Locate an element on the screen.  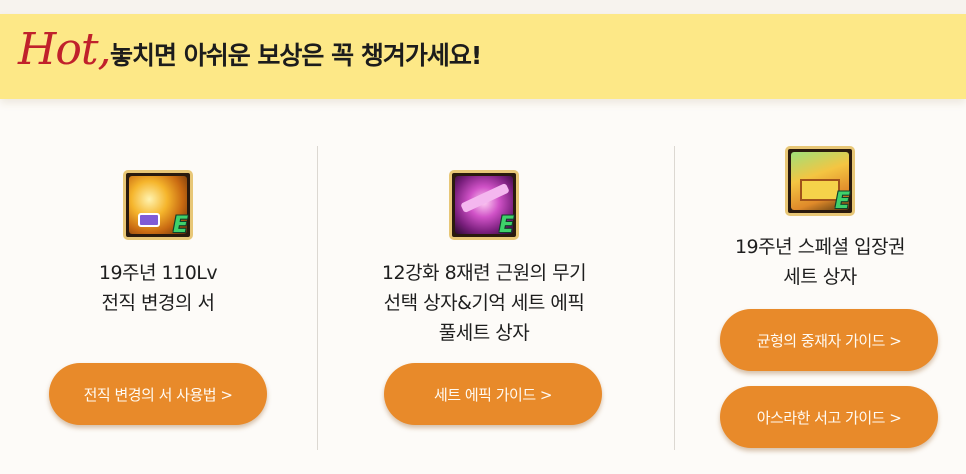
distant-library-guide-button: 아스라한 서고 가이드 > is located at coordinates (829, 417).